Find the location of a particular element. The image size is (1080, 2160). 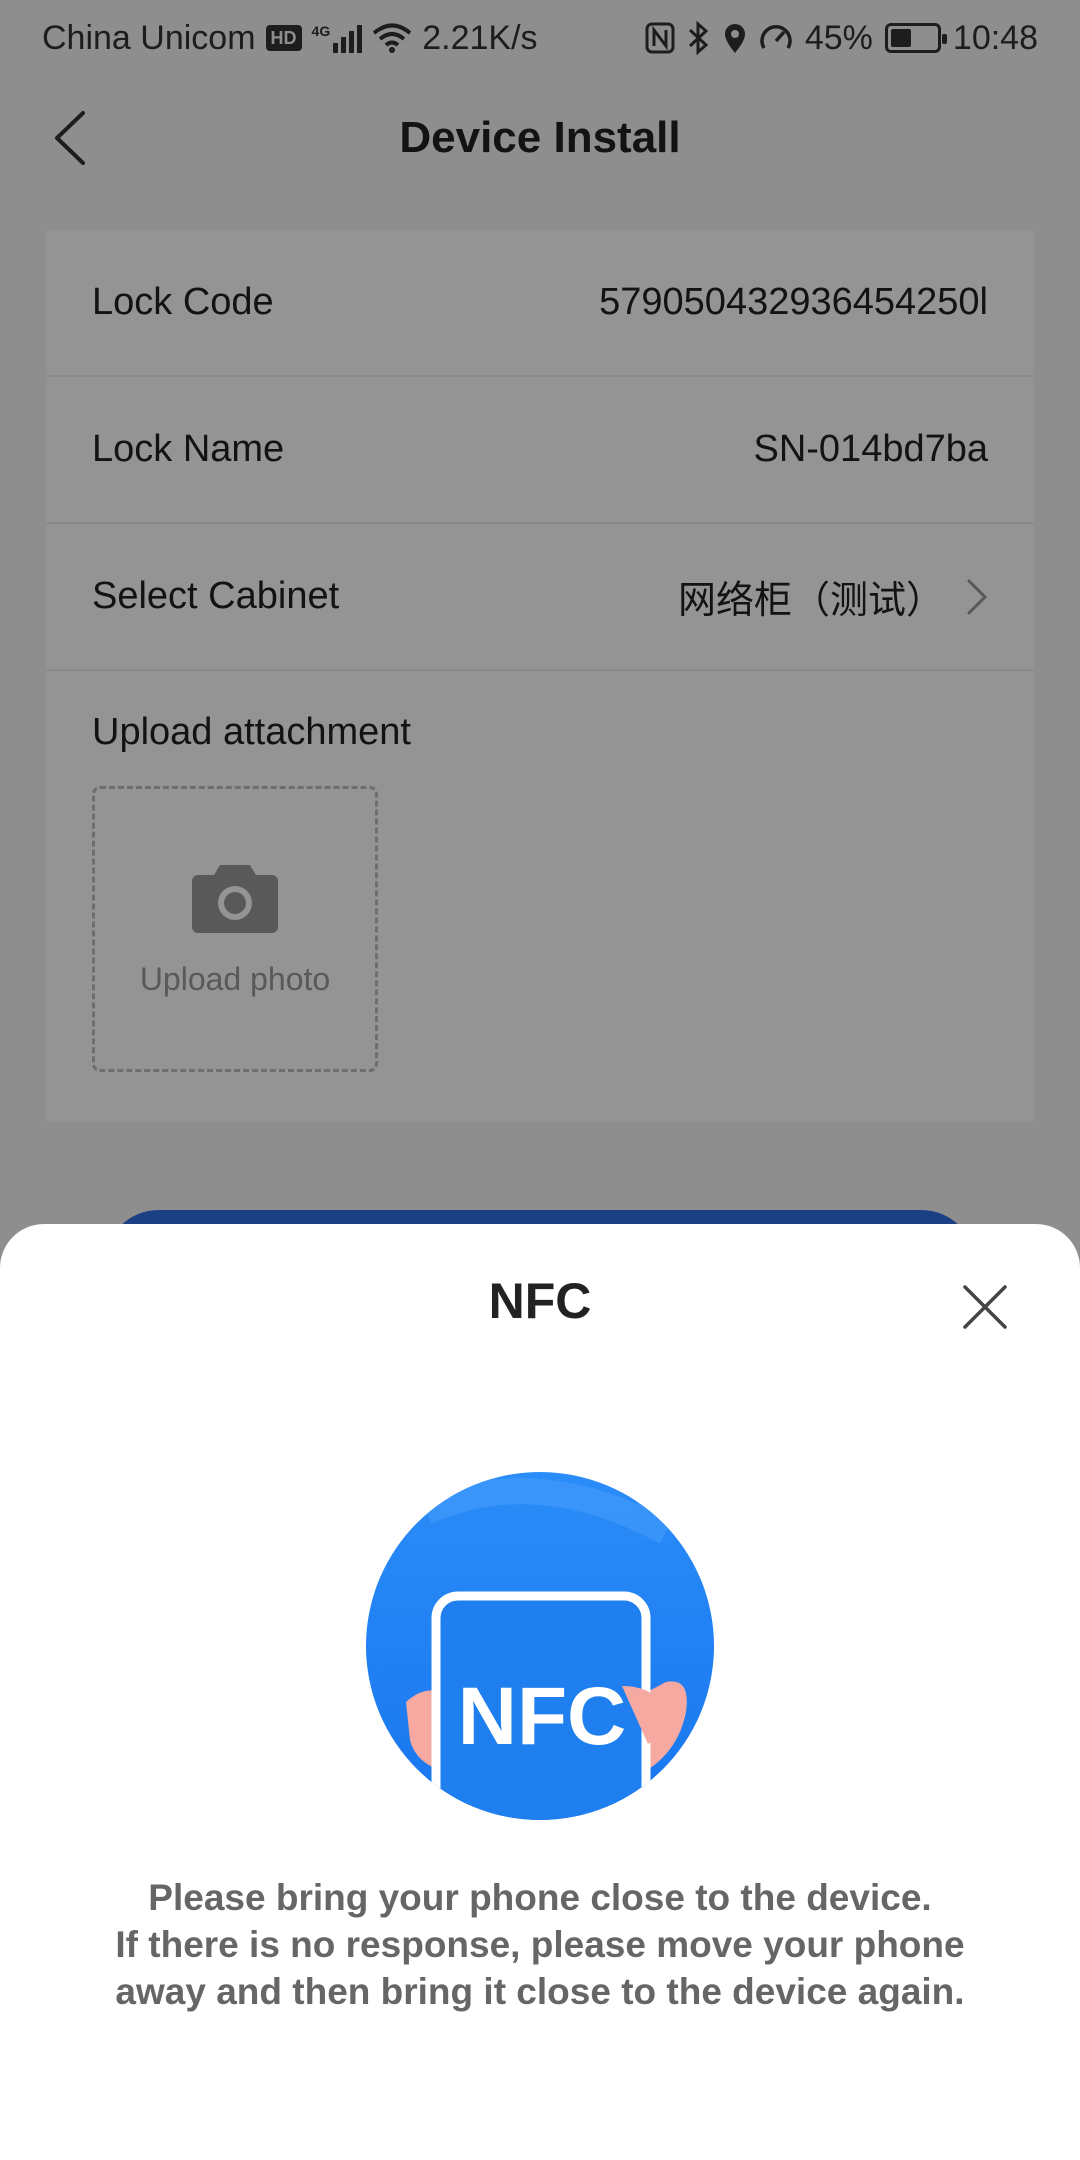

close-icon is located at coordinates (985, 1307).